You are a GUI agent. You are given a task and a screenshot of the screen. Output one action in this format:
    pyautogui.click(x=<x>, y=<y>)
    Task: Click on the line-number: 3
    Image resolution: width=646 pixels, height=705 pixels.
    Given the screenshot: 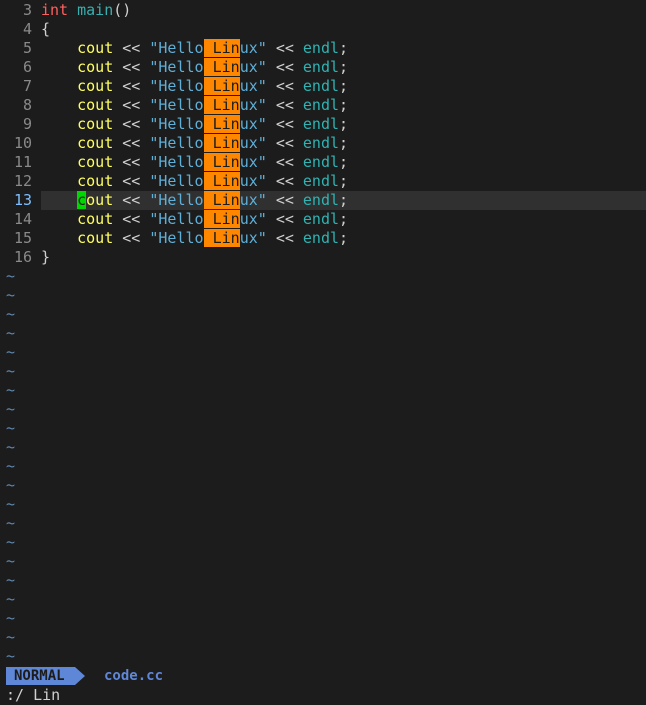 What is the action you would take?
    pyautogui.click(x=27, y=10)
    